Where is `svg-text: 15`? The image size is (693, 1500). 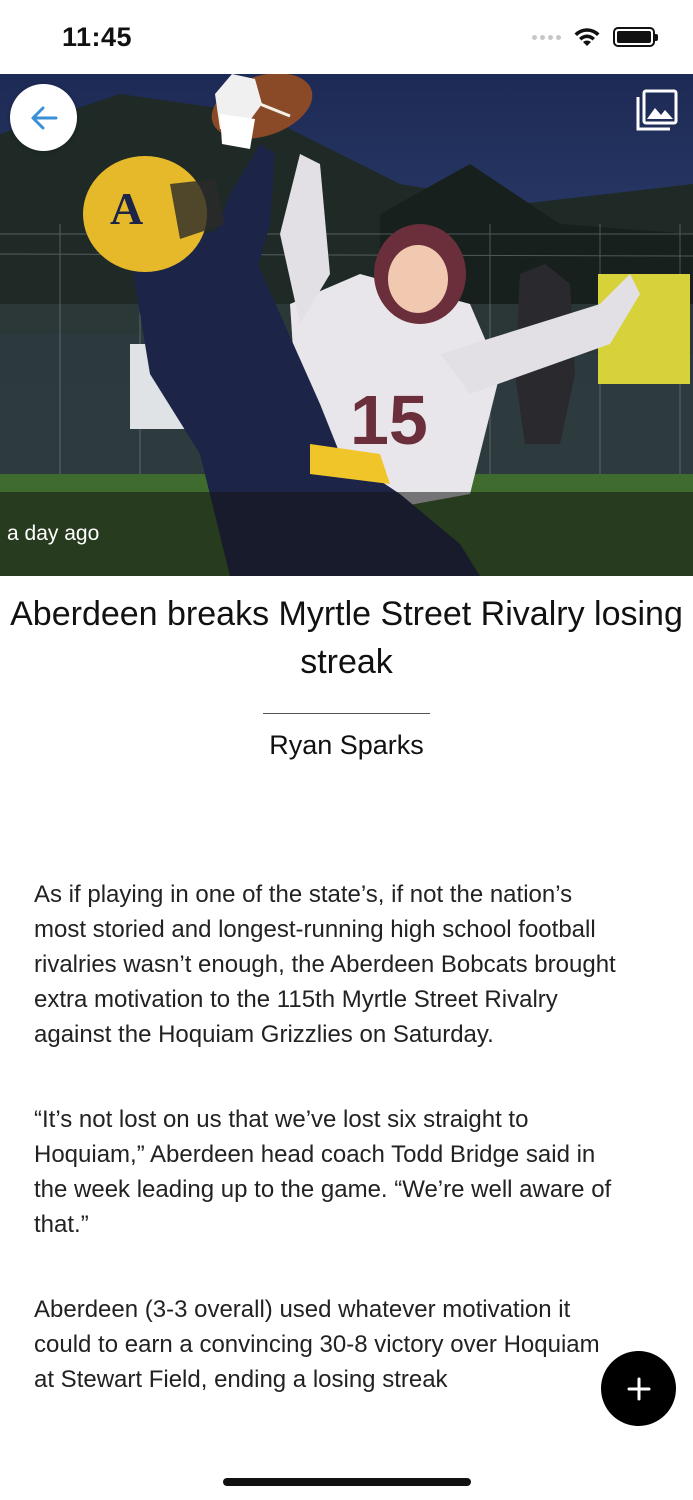
svg-text: 15 is located at coordinates (389, 420).